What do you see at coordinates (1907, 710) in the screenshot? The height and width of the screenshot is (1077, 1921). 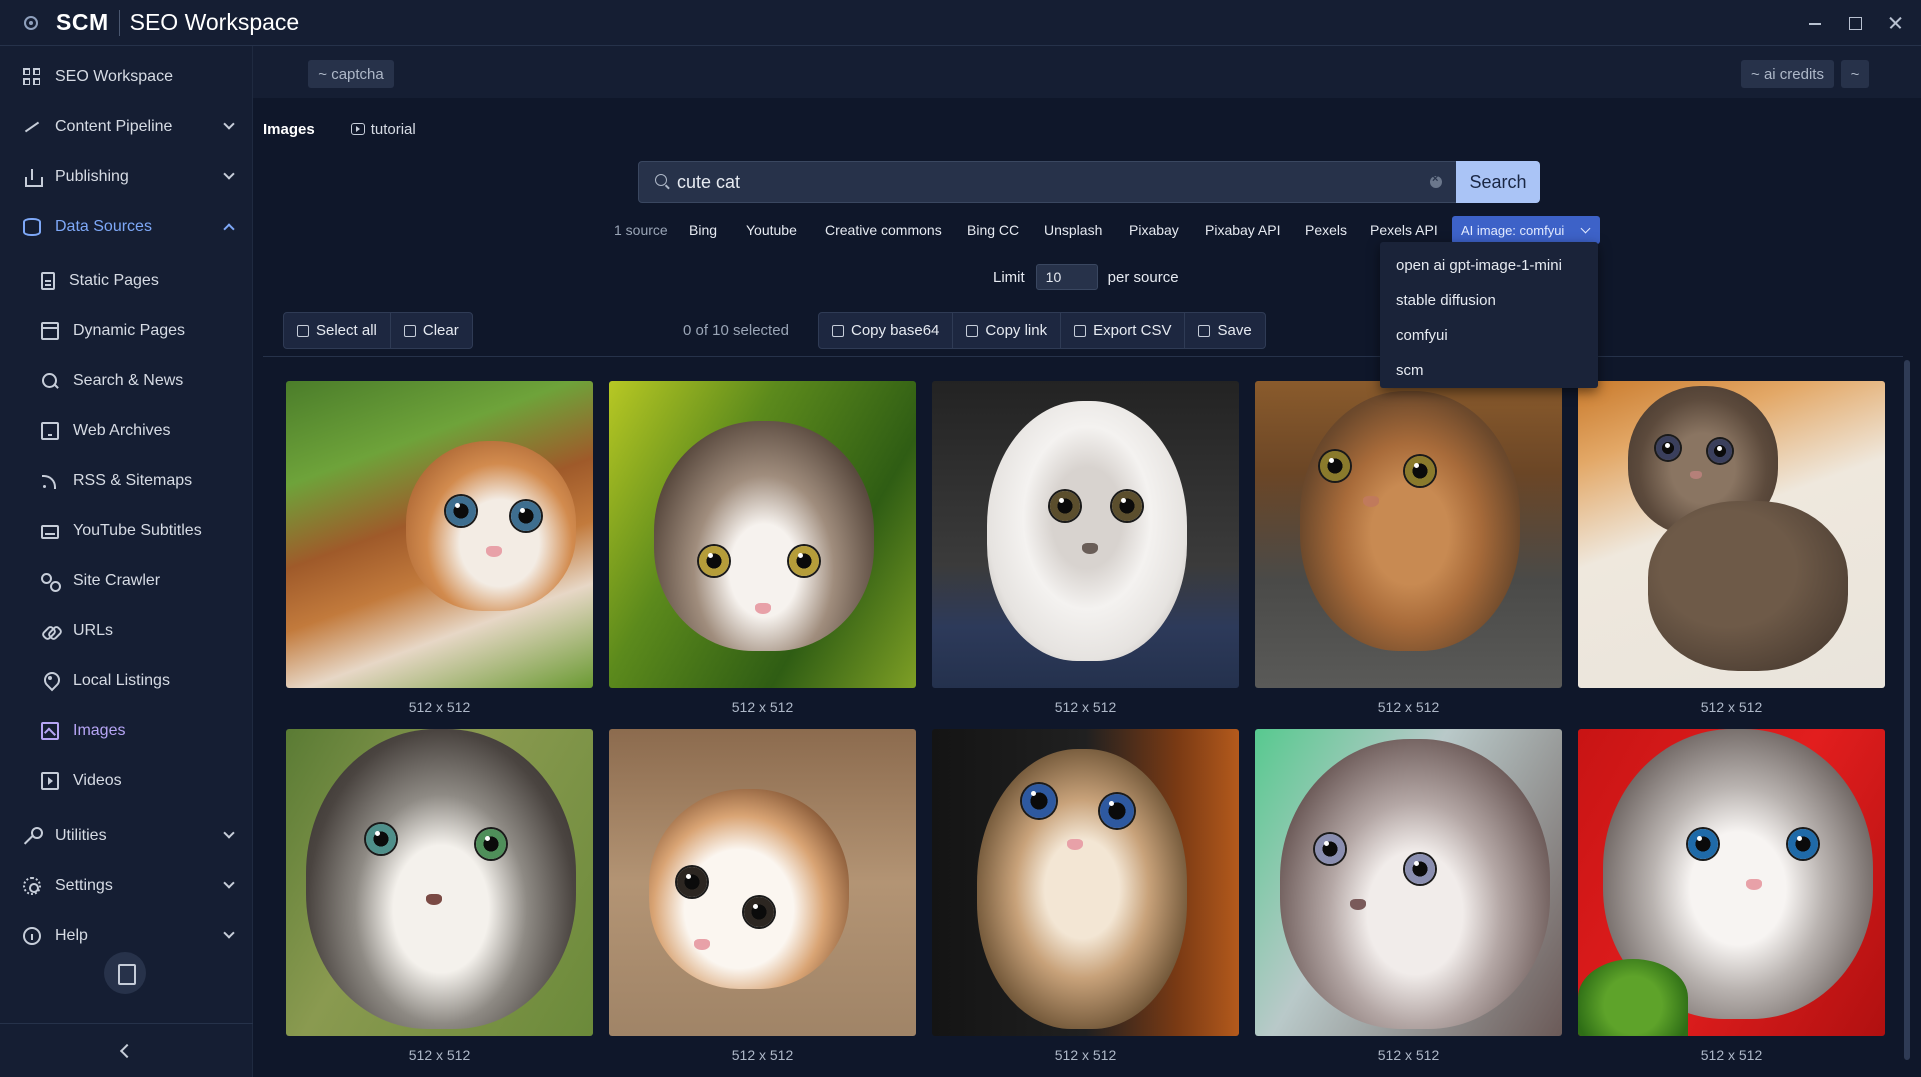 I see `scrollbar` at bounding box center [1907, 710].